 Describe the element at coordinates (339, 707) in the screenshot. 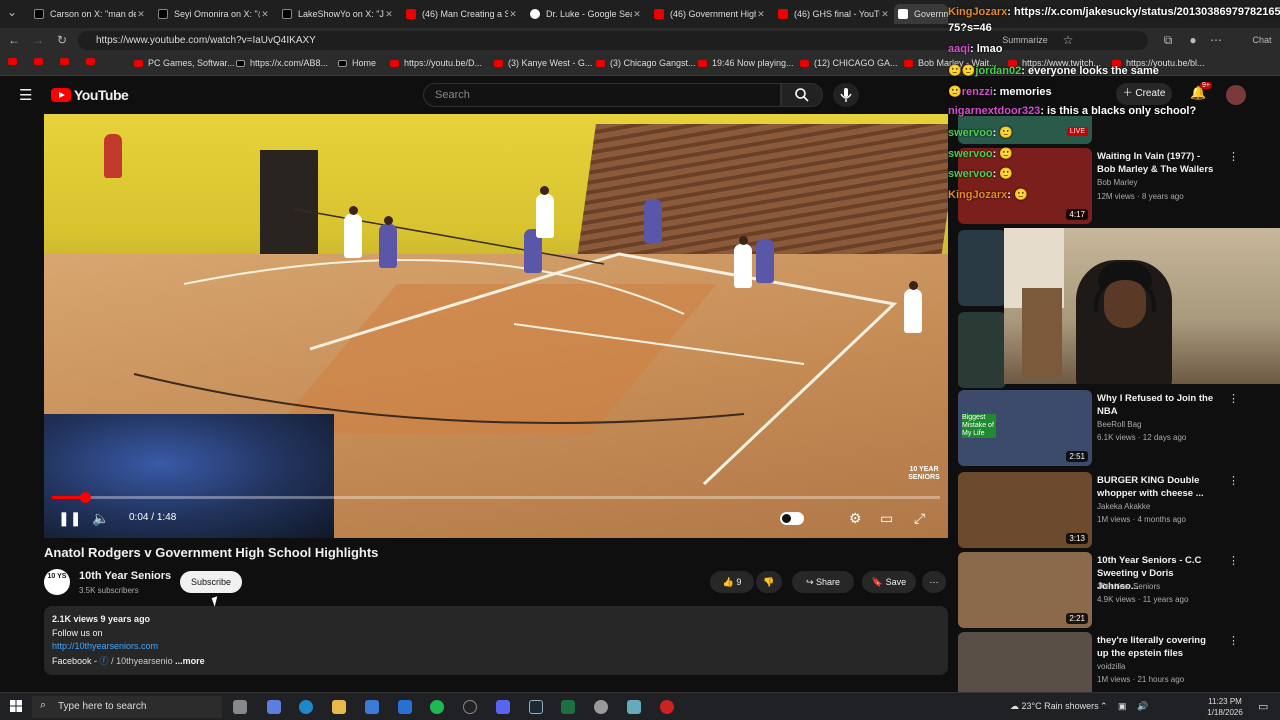

I see `file-explorer-icon` at that location.